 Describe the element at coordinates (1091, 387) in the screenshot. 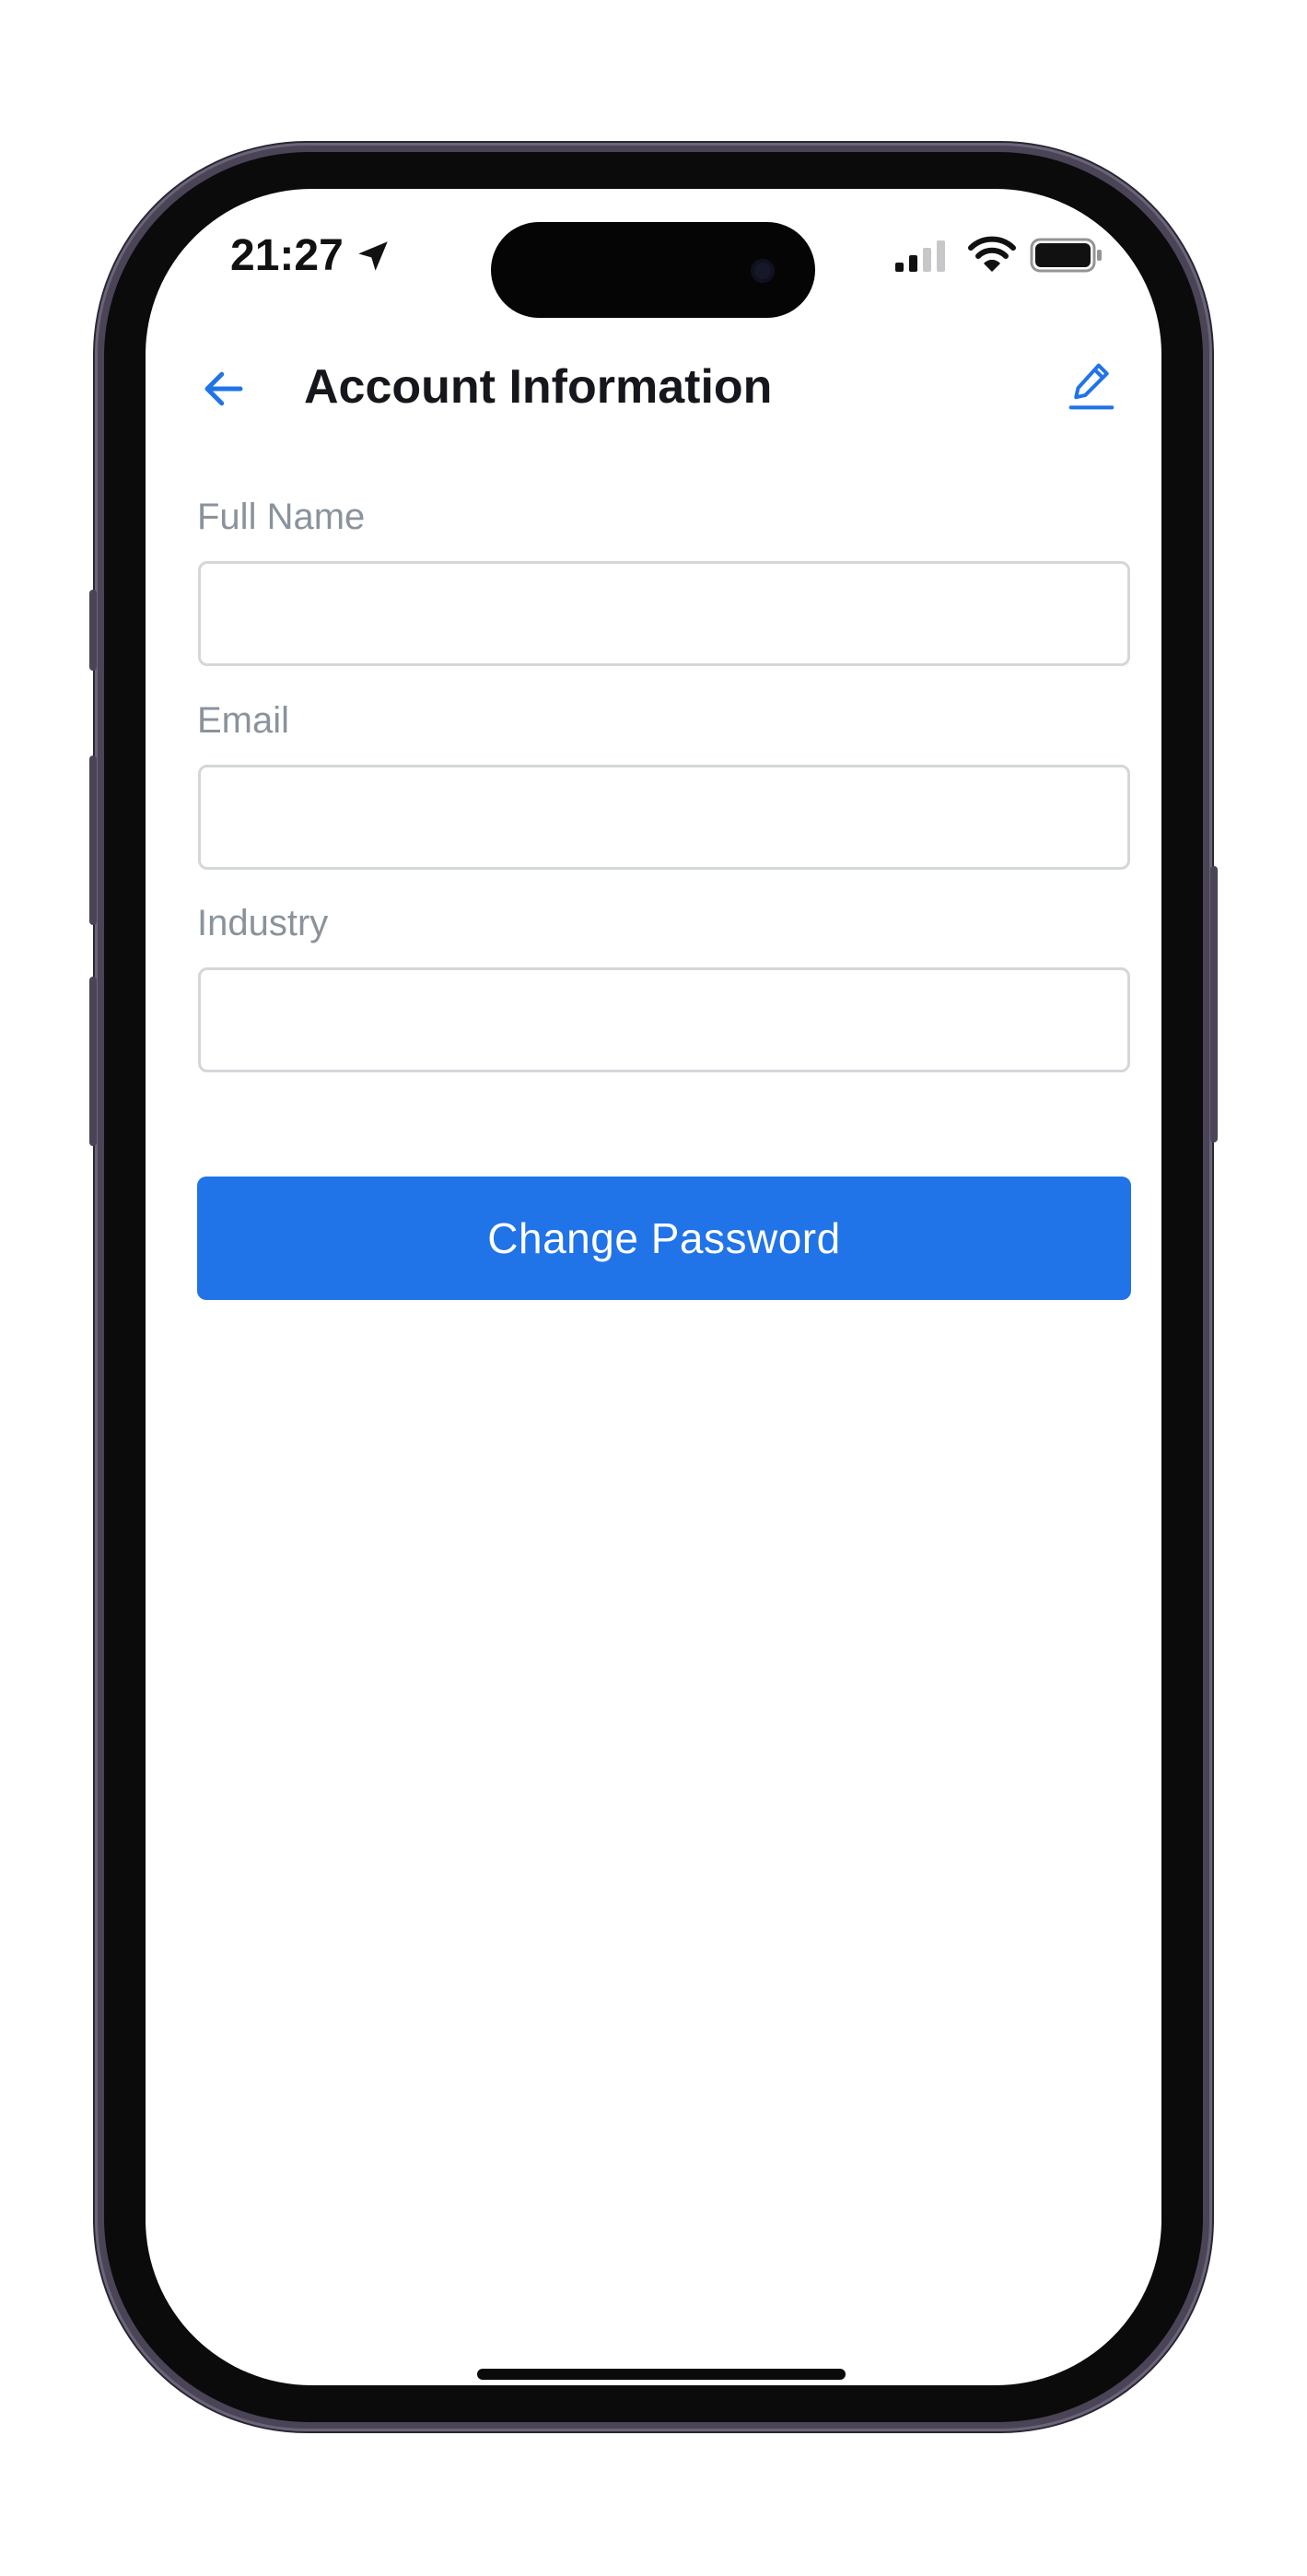

I see `pencil-icon` at that location.